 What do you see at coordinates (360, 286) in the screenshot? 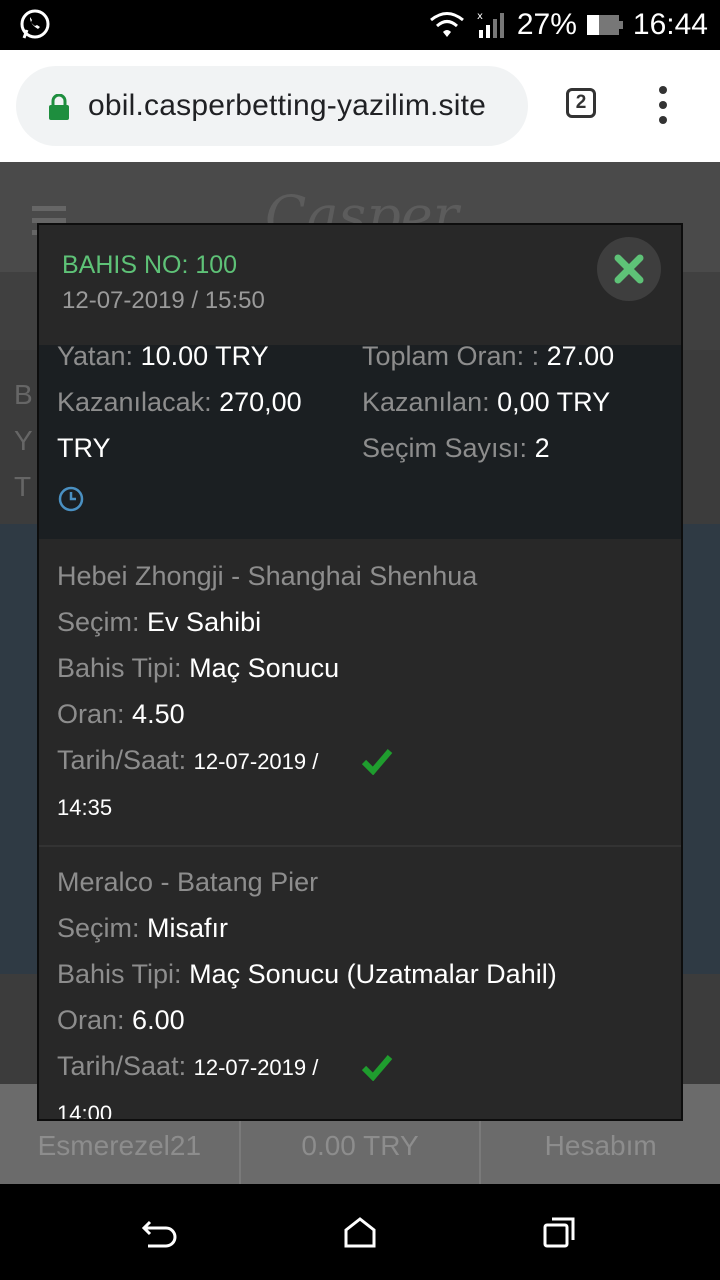
I see `modal-header: BAHIS NO: 100 12-07-2019 / 15:50` at bounding box center [360, 286].